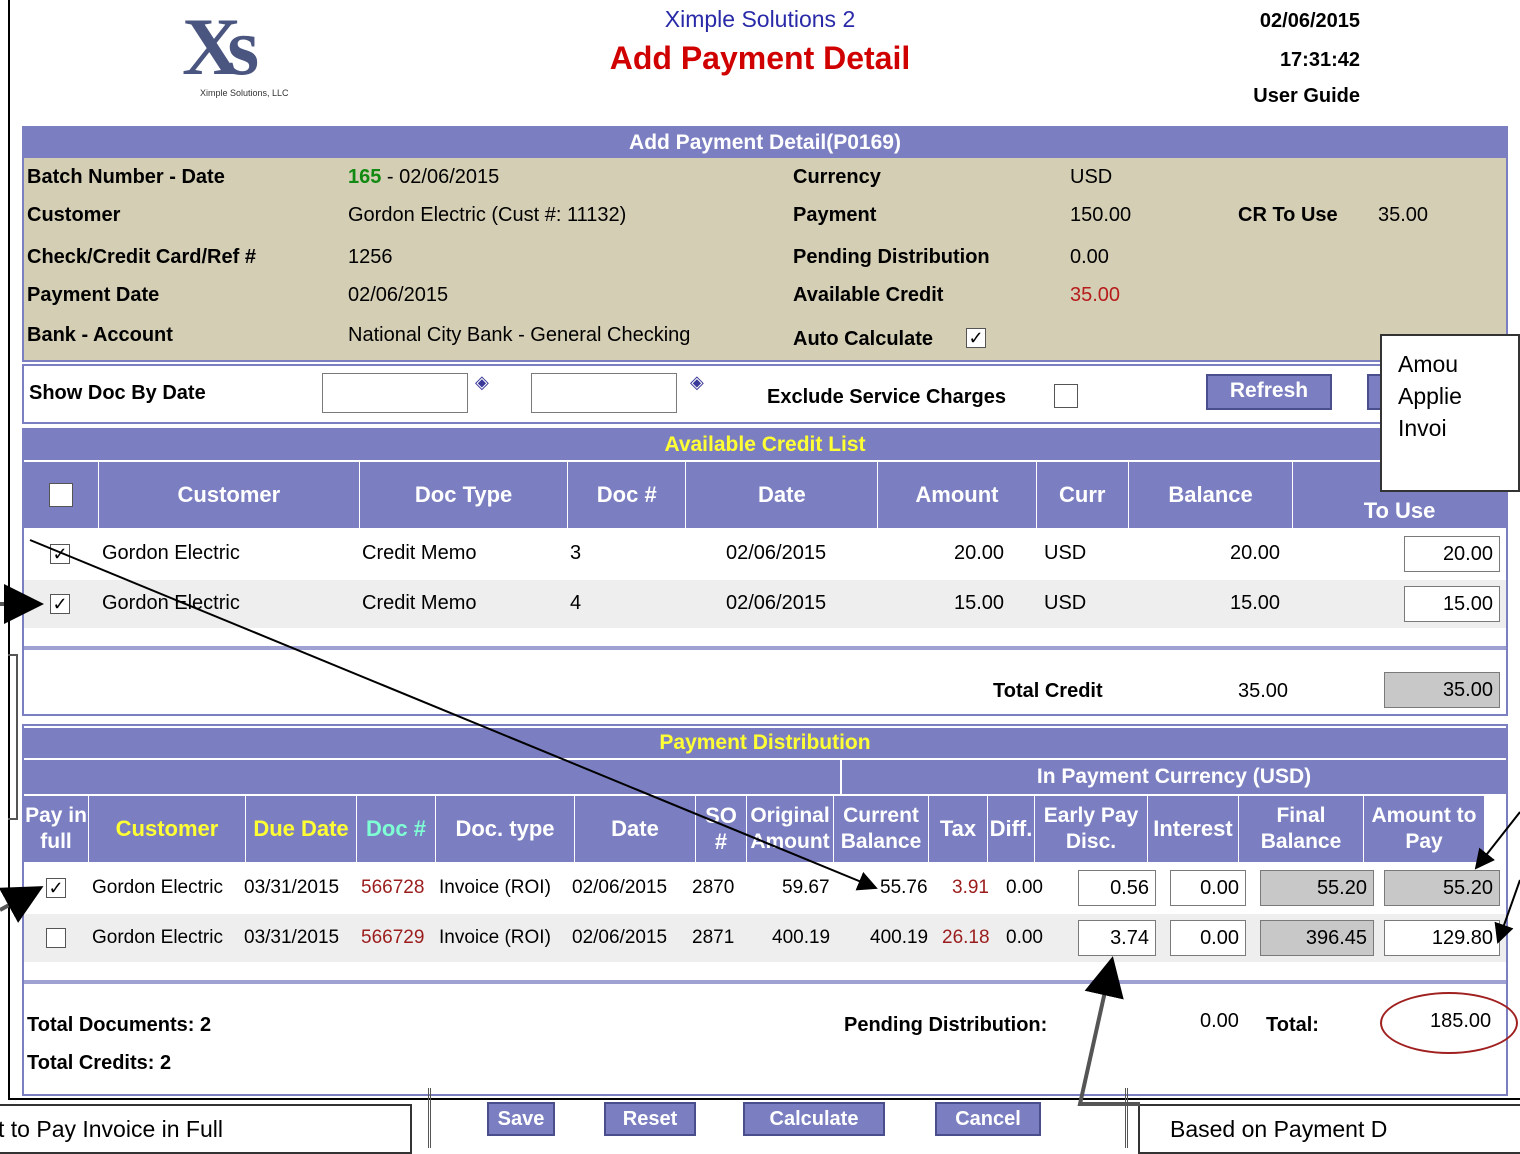 The image size is (1520, 1154). What do you see at coordinates (22, 904) in the screenshot?
I see `arrow-pay-in-full` at bounding box center [22, 904].